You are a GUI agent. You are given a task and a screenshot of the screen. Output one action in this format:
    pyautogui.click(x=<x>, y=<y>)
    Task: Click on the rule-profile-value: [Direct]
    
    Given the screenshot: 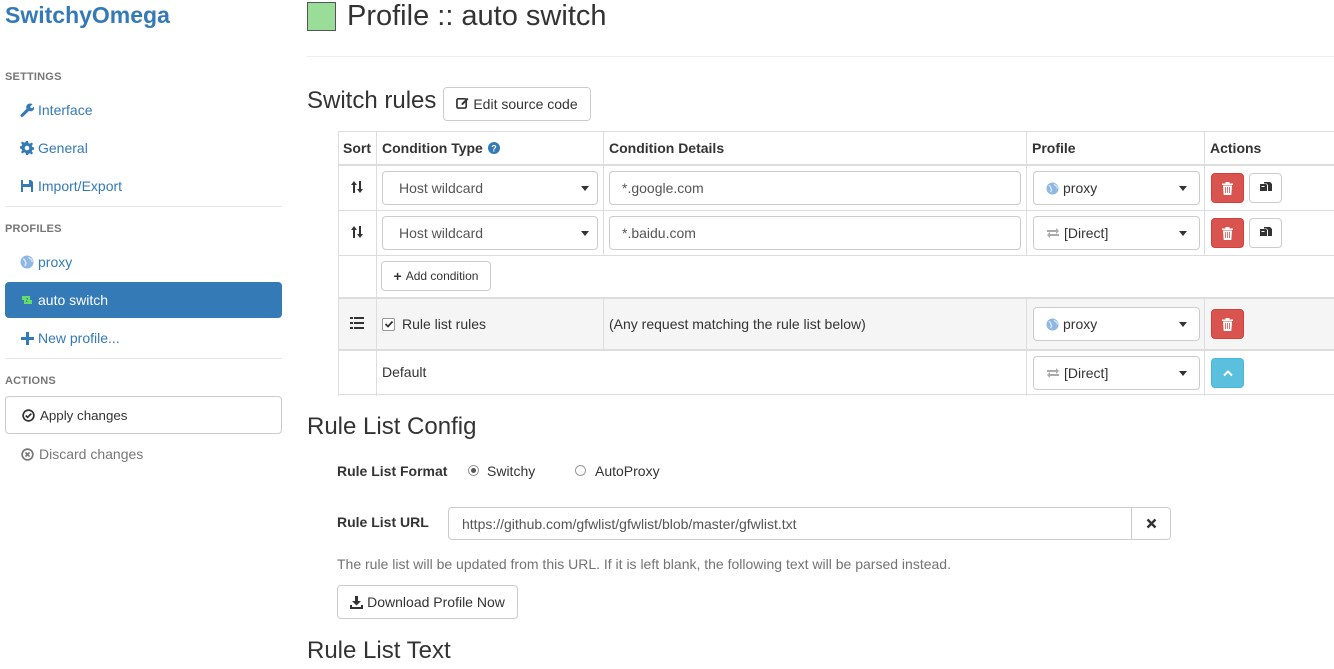 What is the action you would take?
    pyautogui.click(x=1086, y=233)
    